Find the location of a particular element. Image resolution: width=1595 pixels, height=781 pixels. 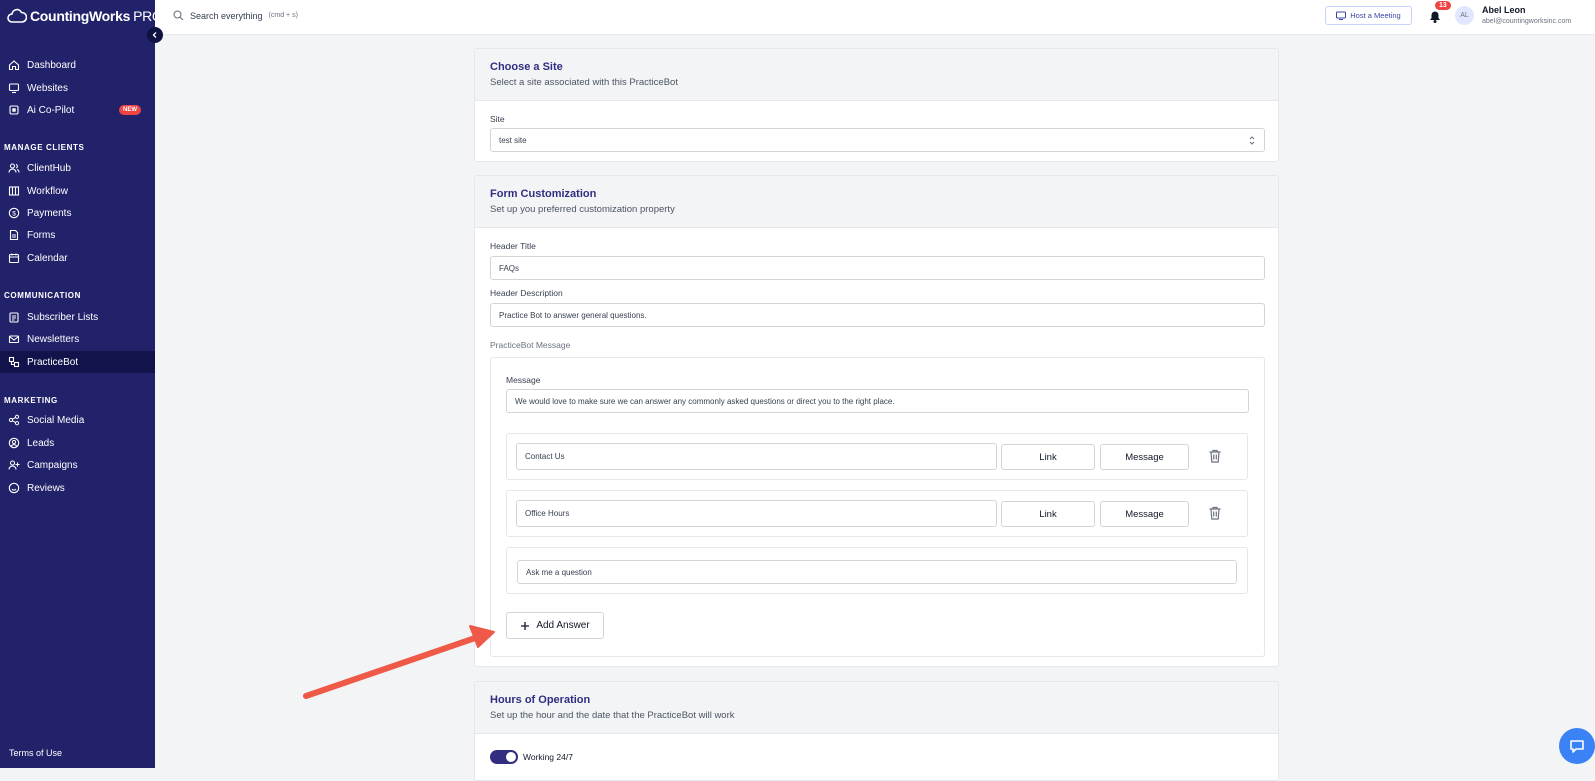

notification-count-badge: 13 is located at coordinates (1443, 5).